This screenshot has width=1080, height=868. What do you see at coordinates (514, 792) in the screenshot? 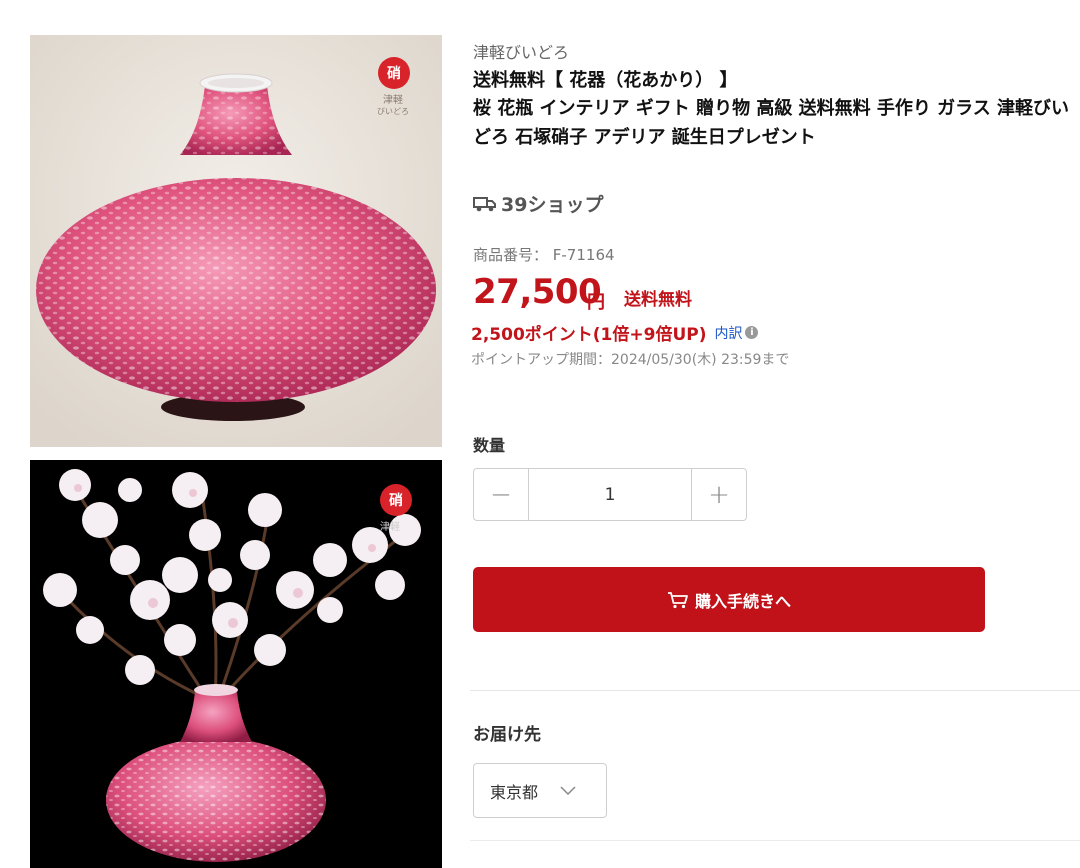
I see `delivery-selected-value: 東京都` at bounding box center [514, 792].